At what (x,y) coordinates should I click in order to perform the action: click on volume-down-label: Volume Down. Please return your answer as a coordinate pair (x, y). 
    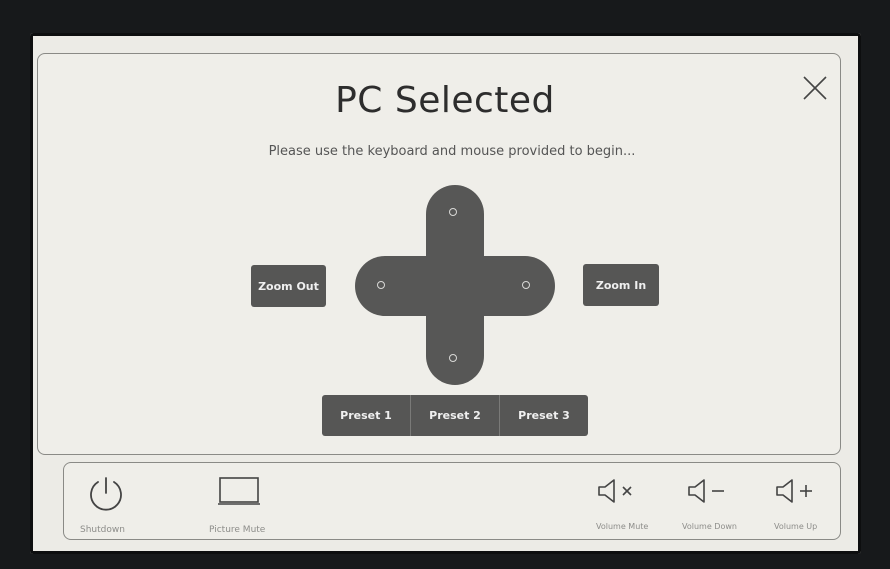
    Looking at the image, I should click on (709, 526).